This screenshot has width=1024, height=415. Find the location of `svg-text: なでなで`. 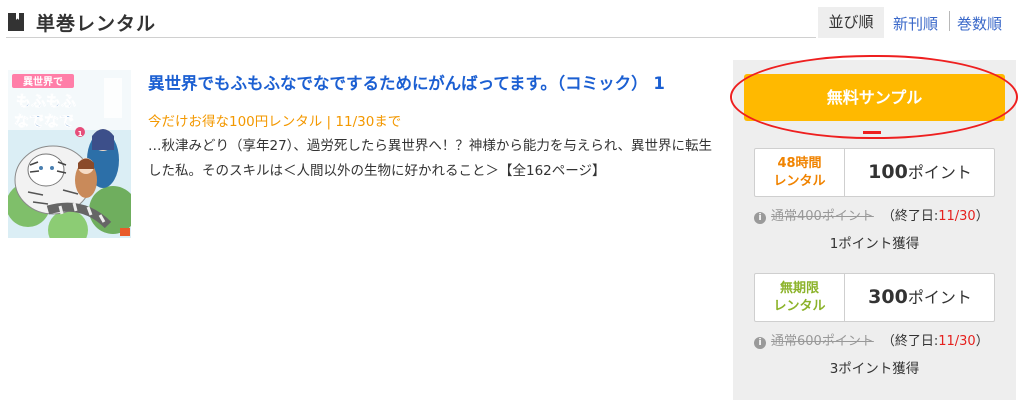

svg-text: なでなで is located at coordinates (44, 121).